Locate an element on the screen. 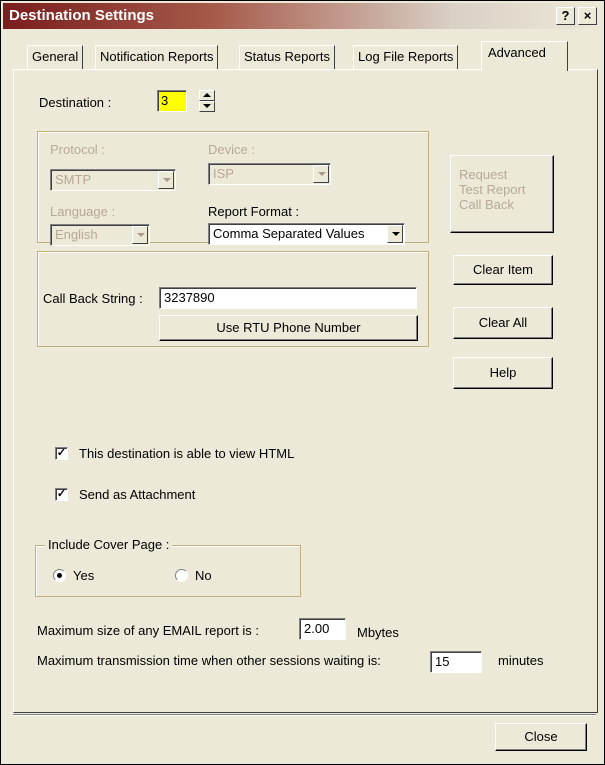 This screenshot has height=765, width=605. destination-spinner is located at coordinates (207, 101).